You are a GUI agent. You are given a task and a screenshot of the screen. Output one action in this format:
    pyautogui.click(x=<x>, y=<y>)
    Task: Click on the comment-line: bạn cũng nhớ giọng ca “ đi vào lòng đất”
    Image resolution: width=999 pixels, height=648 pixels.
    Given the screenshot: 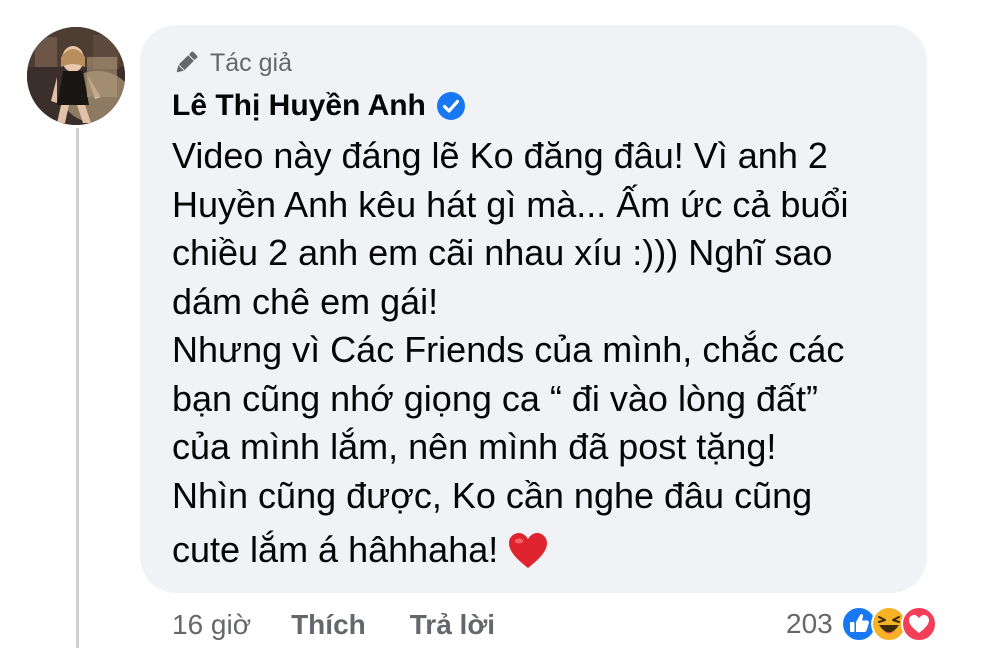 What is the action you would take?
    pyautogui.click(x=495, y=398)
    